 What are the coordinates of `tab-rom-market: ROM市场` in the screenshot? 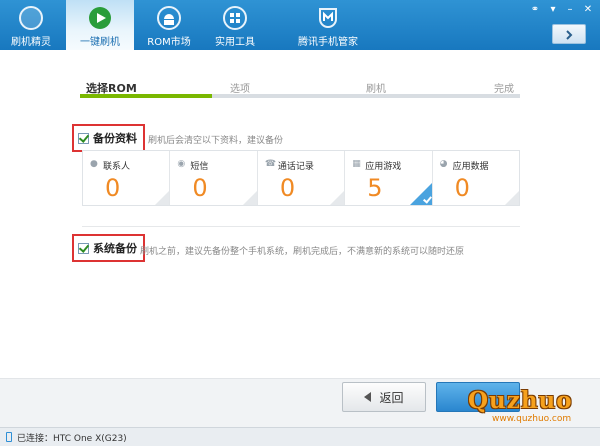 It's located at (169, 25).